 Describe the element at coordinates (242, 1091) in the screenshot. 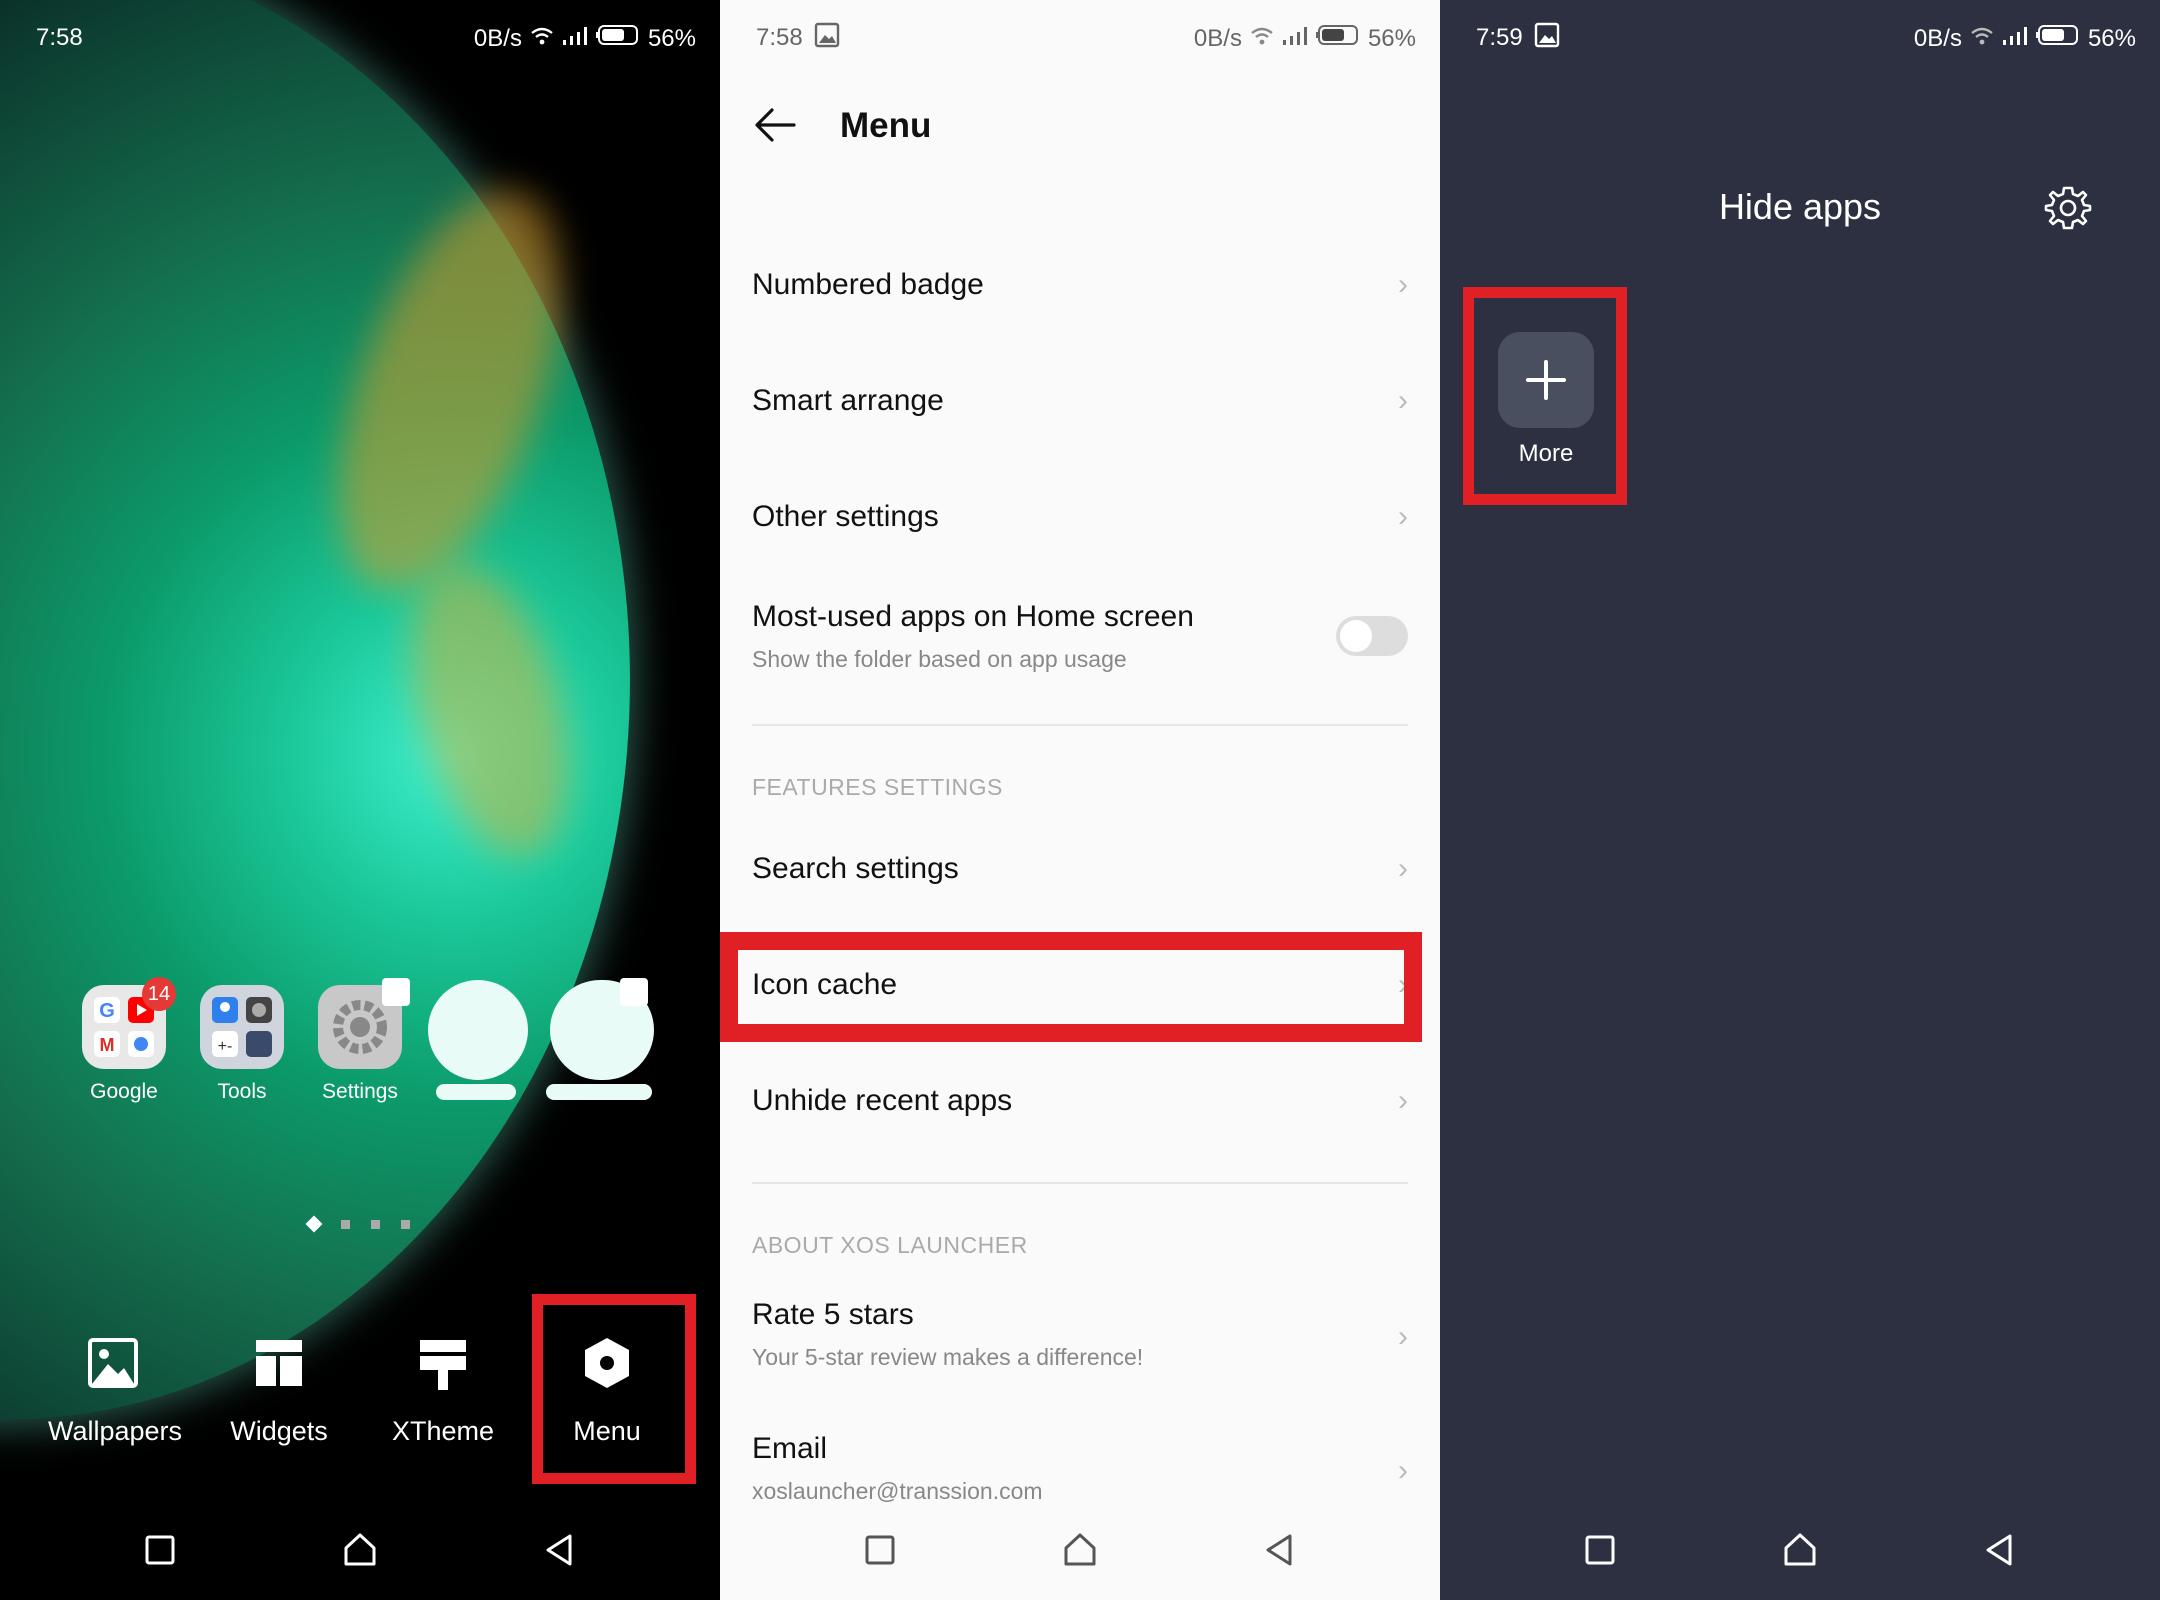

I see `app-label-tools: Tools` at that location.